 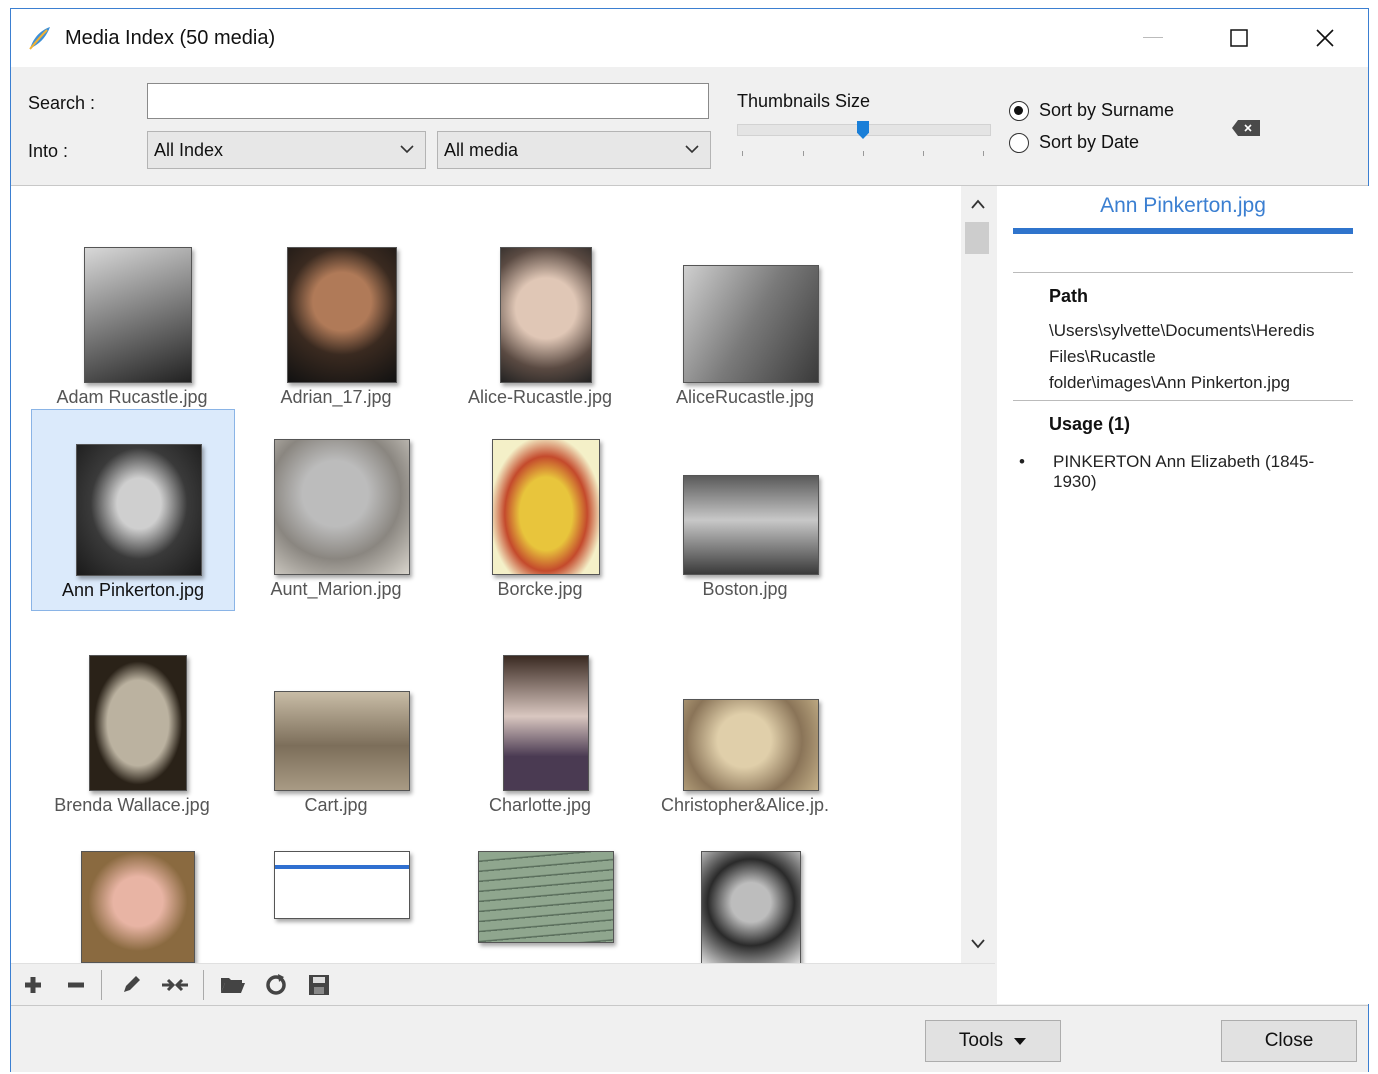 I want to click on thumbnail-size-label: Thumbnails Size, so click(x=804, y=101).